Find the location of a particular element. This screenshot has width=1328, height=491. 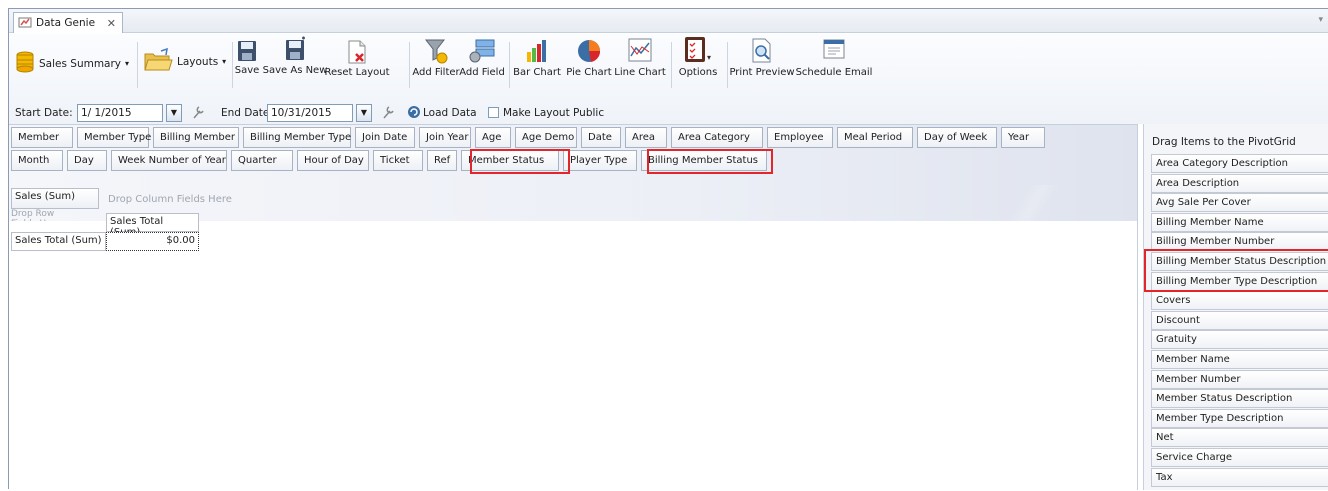

document-tab-bar: Data Genie ✕ ▾ is located at coordinates (668, 21).